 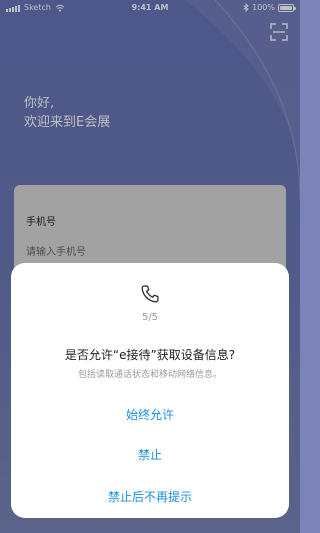 I want to click on dialog-subtitle: 包括读取通话状态和移动网络信息。, so click(x=149, y=375).